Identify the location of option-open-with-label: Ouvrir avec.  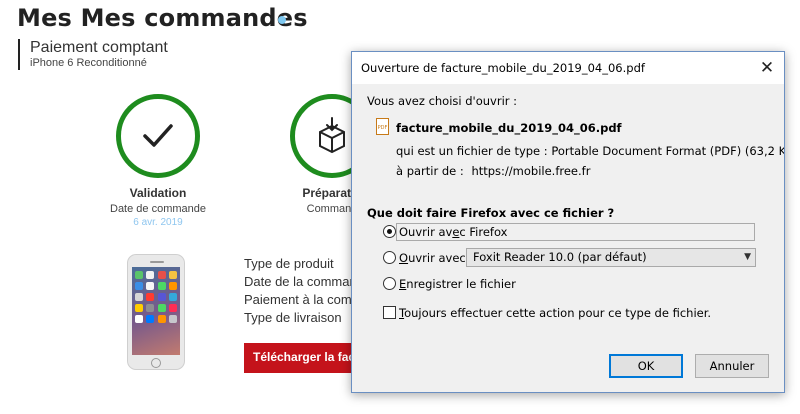
(432, 258).